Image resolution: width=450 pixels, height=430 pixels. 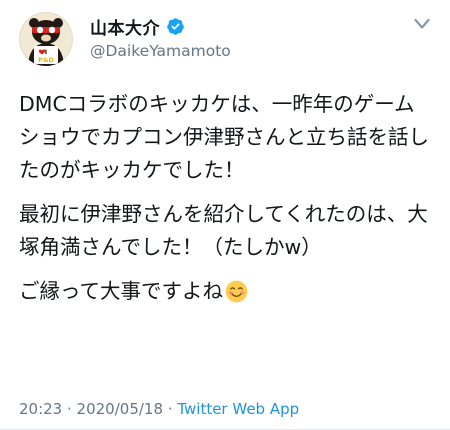 I want to click on handle: @DaikeYamamoto, so click(x=160, y=51).